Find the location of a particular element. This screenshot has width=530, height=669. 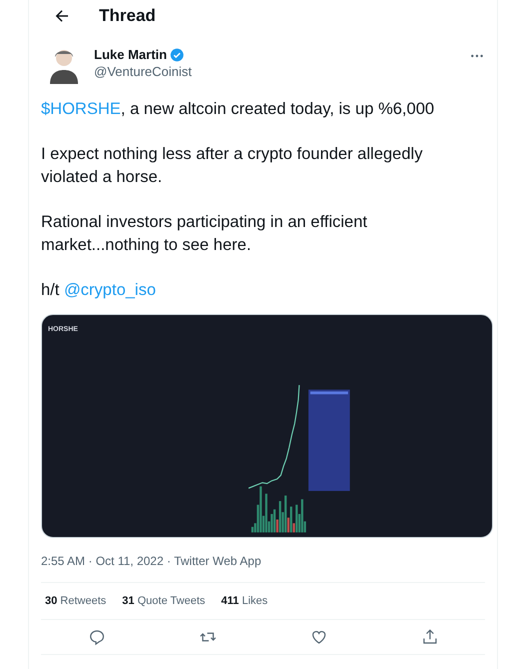

share-icon is located at coordinates (429, 637).